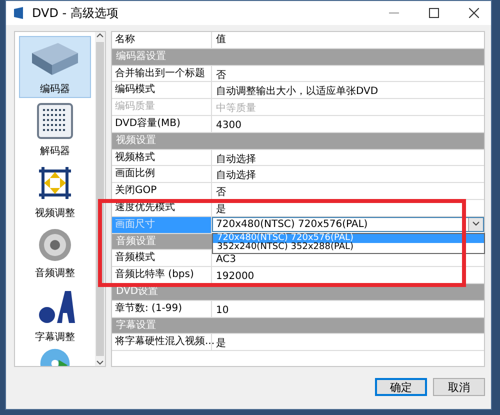 The height and width of the screenshot is (415, 500). What do you see at coordinates (162, 90) in the screenshot?
I see `property-name: 编码模式` at bounding box center [162, 90].